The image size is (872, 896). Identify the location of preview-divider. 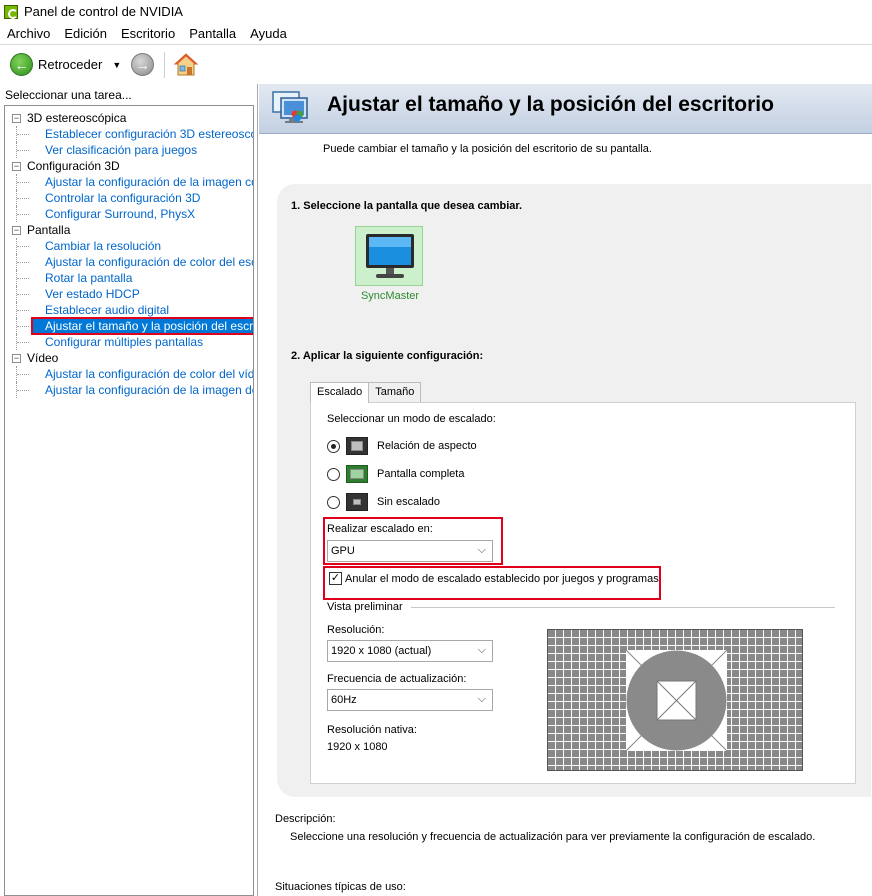
(623, 607).